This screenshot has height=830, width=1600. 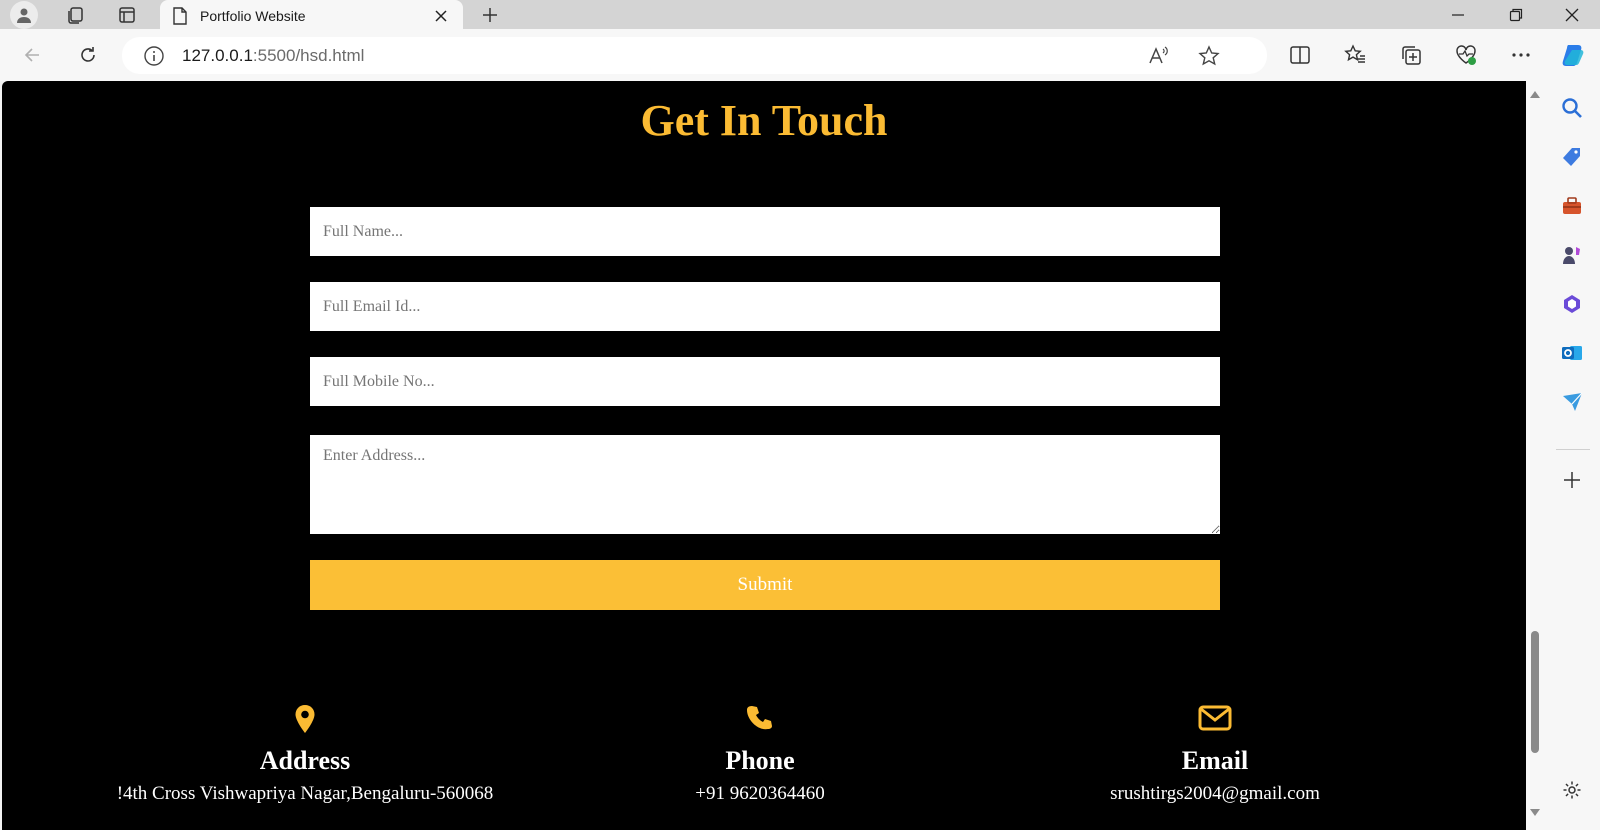 I want to click on email-label: Email, so click(x=1215, y=760).